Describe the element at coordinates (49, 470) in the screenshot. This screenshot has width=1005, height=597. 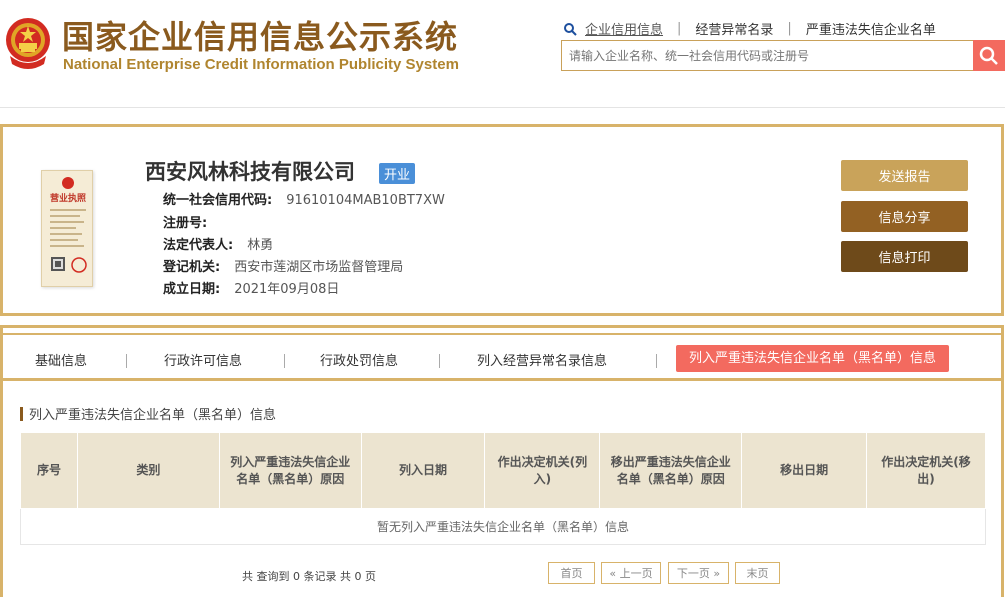
I see `column-header: 序号` at that location.